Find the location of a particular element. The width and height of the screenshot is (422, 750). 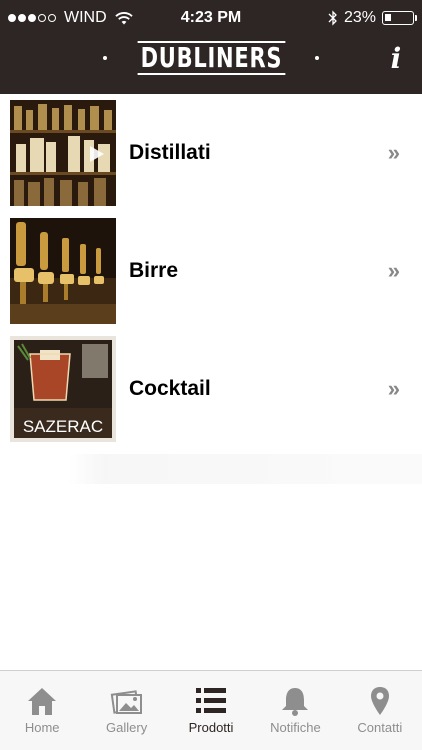

tab-home: Home is located at coordinates (42, 710).